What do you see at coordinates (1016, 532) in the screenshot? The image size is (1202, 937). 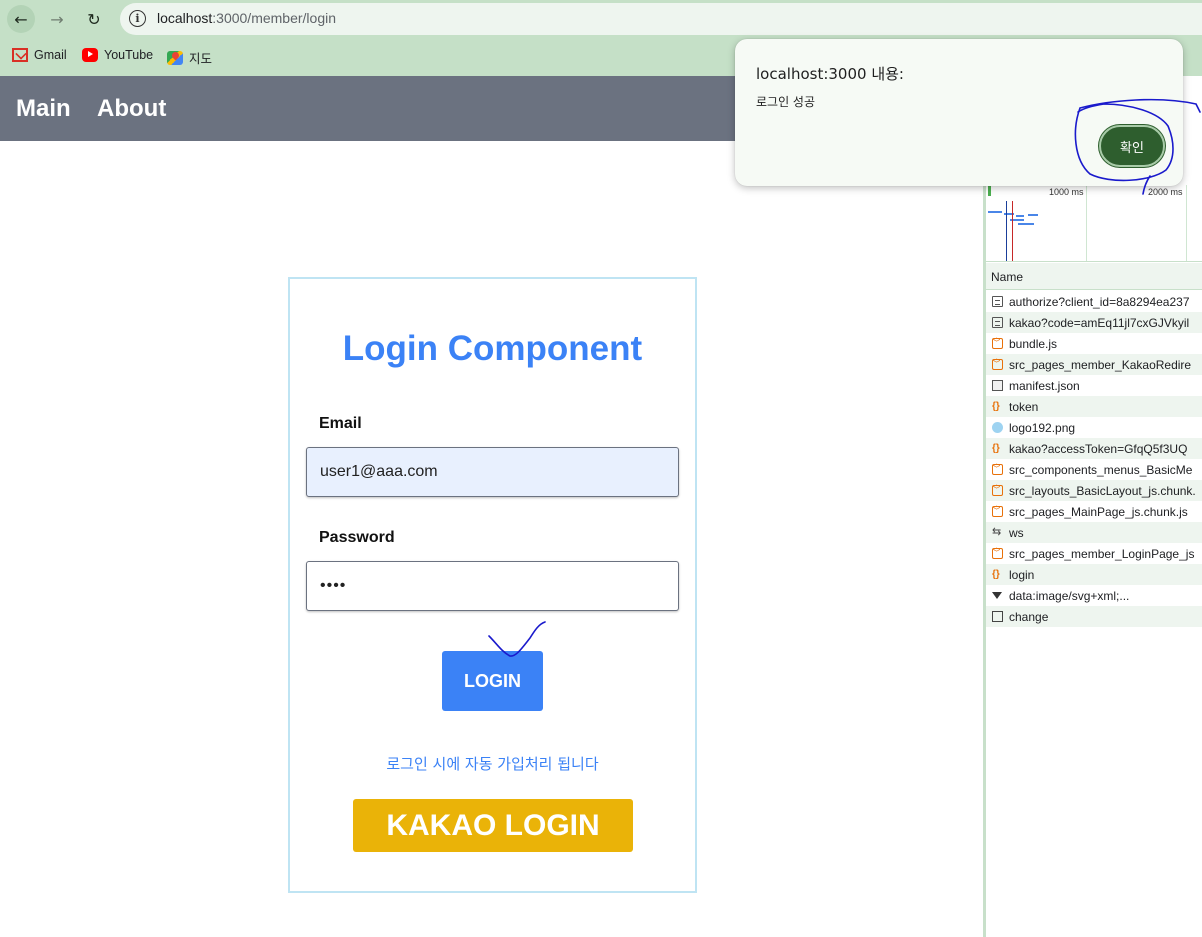 I see `request-name: ws` at bounding box center [1016, 532].